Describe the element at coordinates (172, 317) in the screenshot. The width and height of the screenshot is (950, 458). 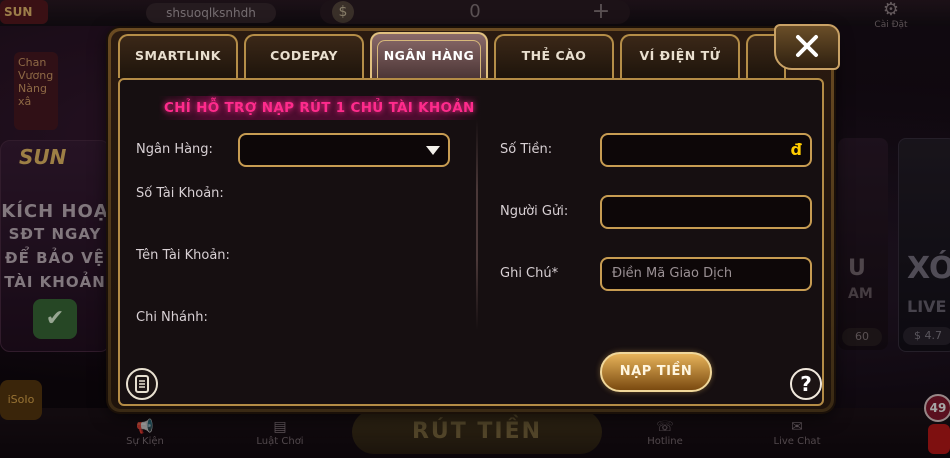
I see `branch-label: Chi Nhánh:` at that location.